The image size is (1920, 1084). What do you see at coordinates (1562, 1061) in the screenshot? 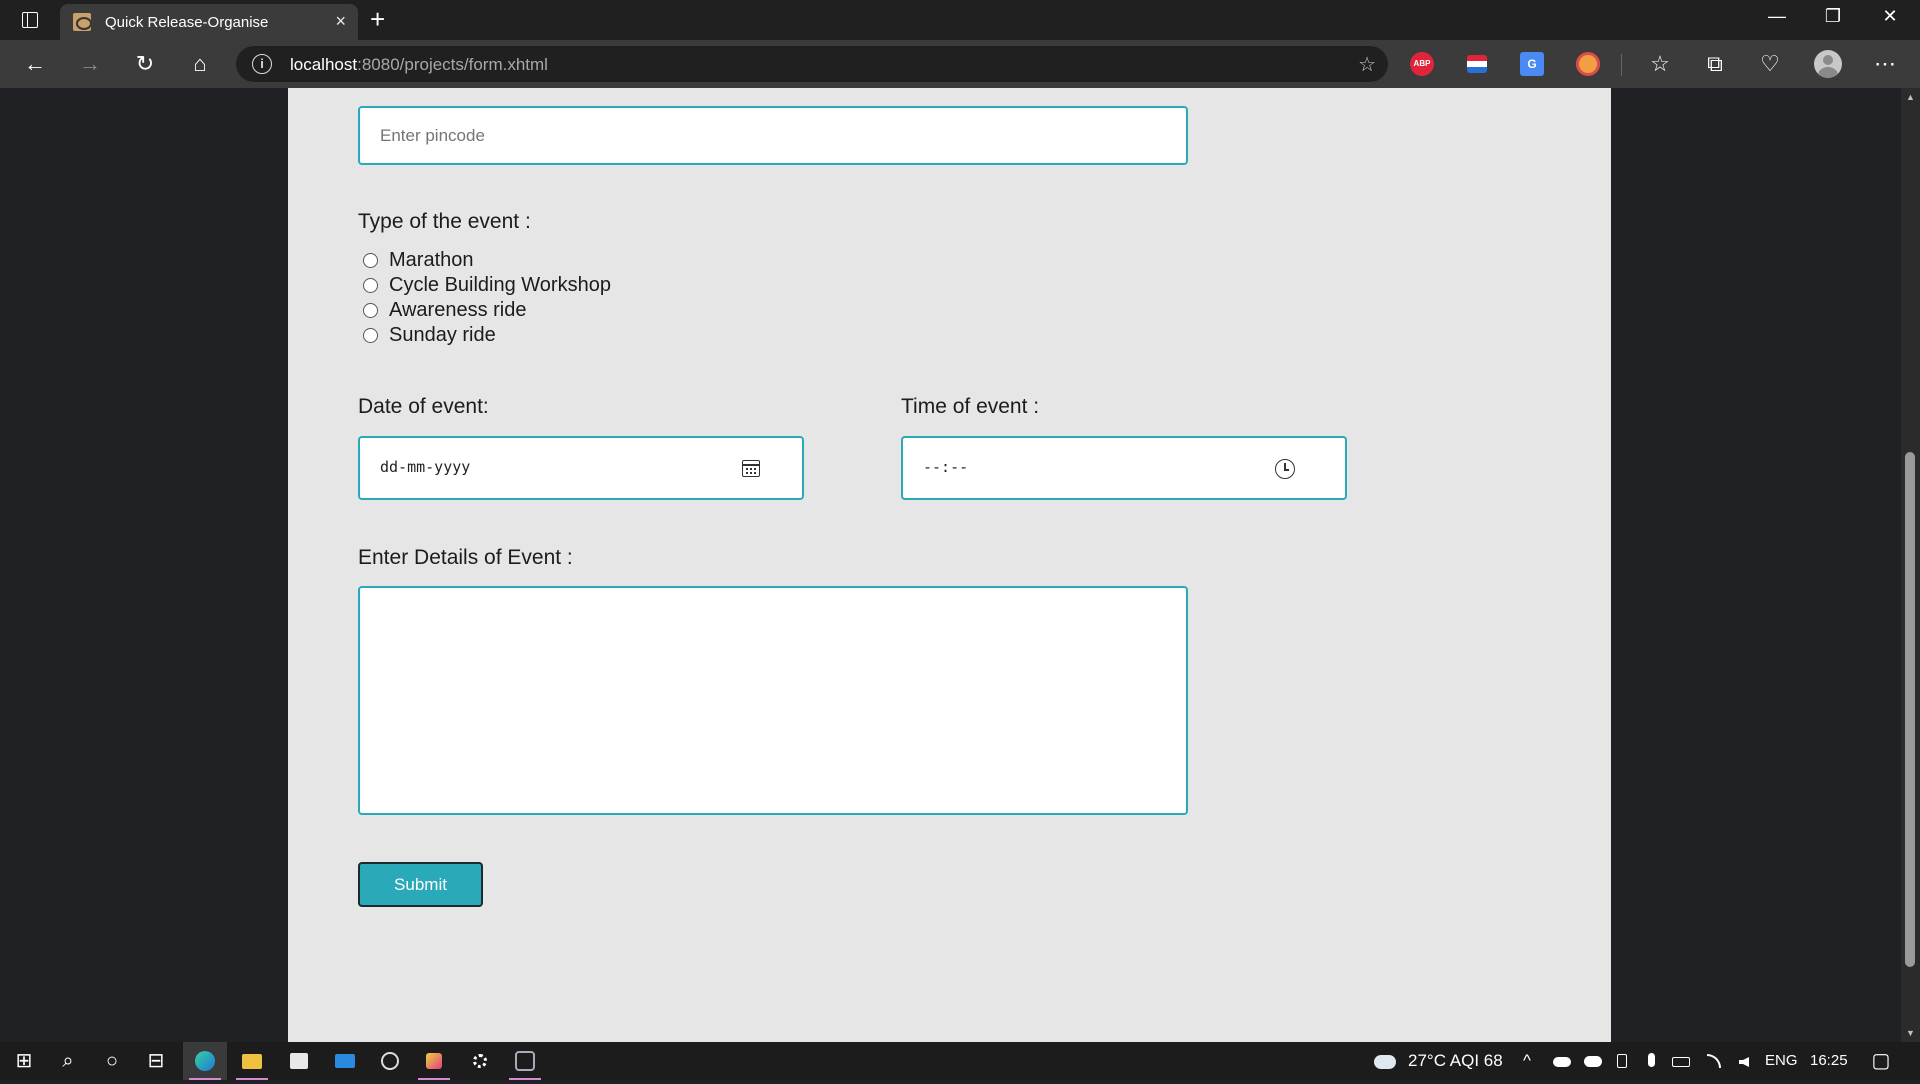
I see `onedrive-icon` at bounding box center [1562, 1061].